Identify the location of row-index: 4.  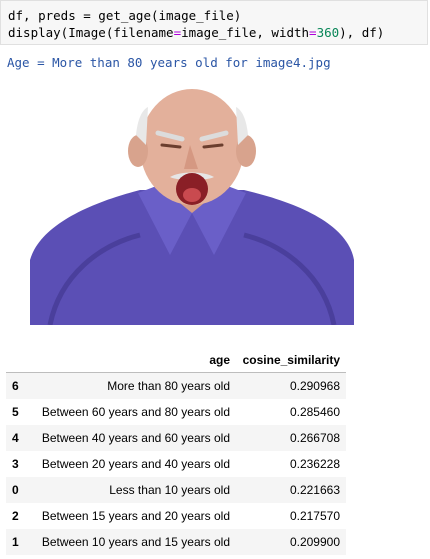
(15, 438).